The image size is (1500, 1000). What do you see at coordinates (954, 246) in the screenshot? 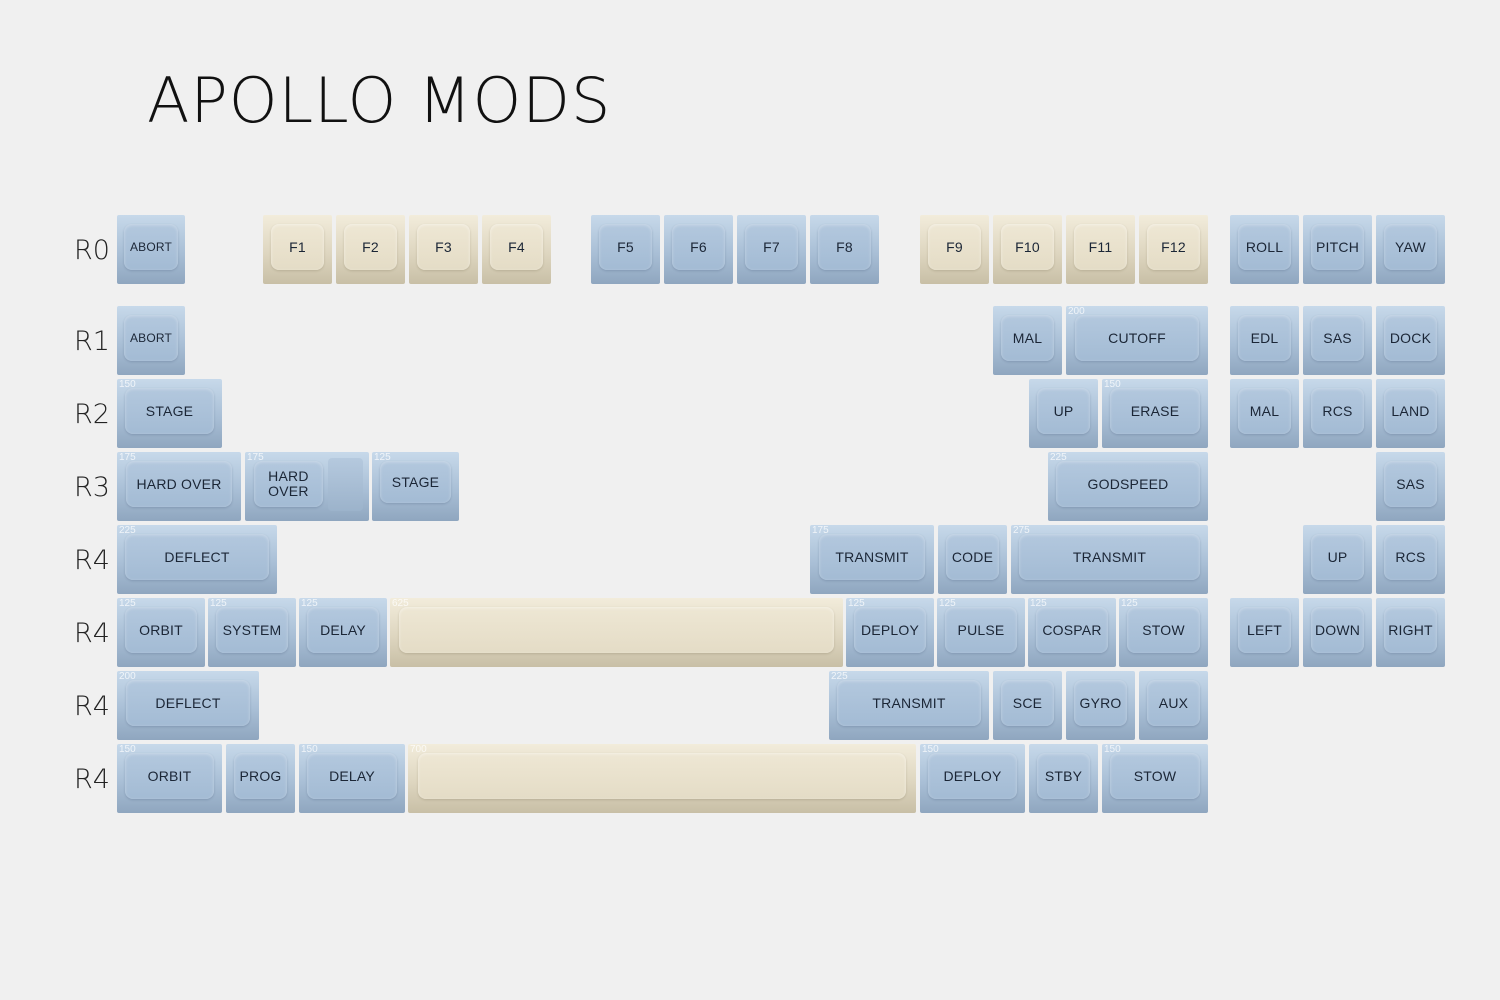
I see `keycap-legend: F9` at bounding box center [954, 246].